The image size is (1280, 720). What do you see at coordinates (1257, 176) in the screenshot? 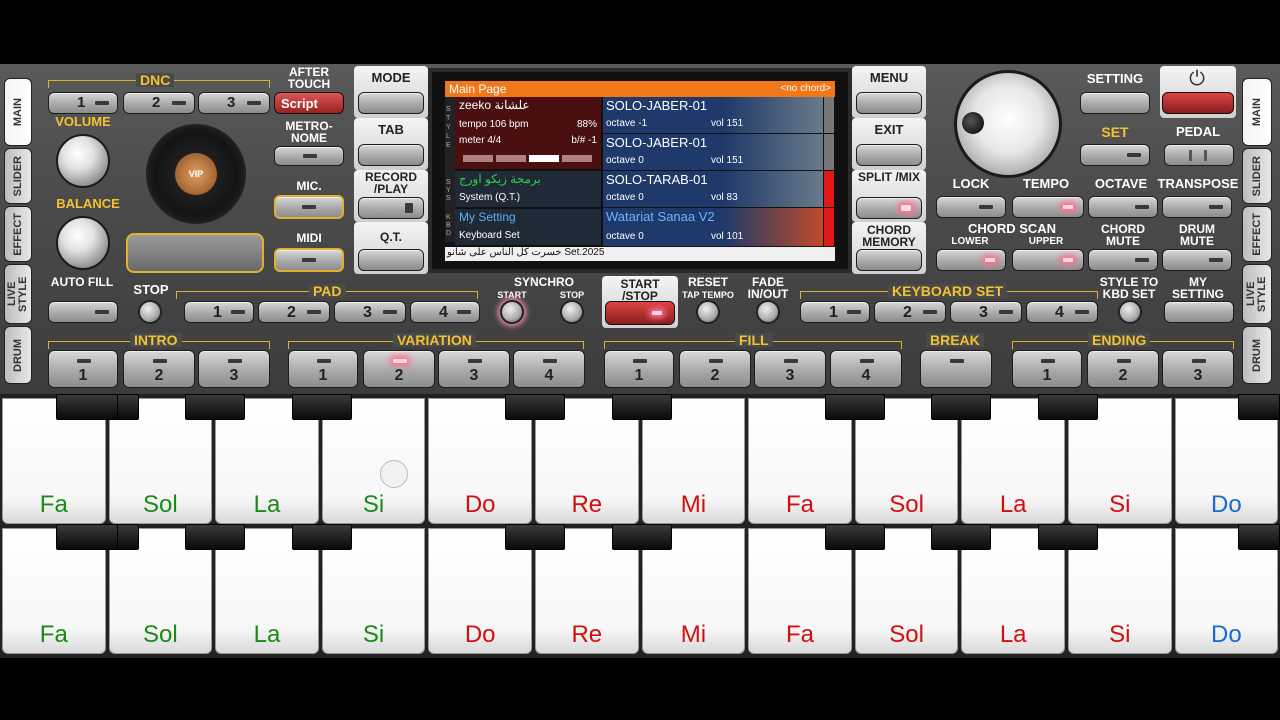
I see `tab-slider-right: SLIDER` at bounding box center [1257, 176].